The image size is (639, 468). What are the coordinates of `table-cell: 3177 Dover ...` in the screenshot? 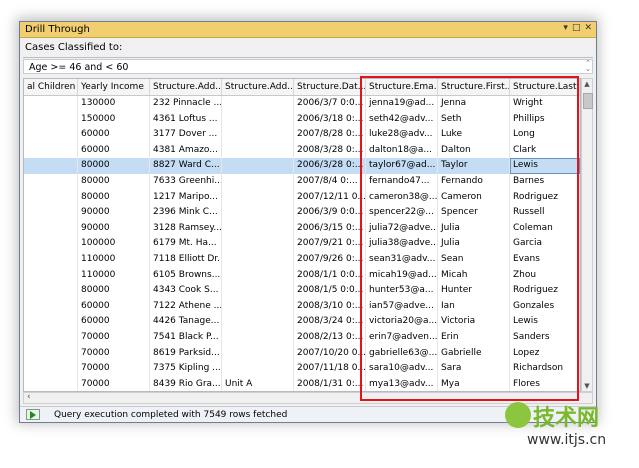 It's located at (186, 135).